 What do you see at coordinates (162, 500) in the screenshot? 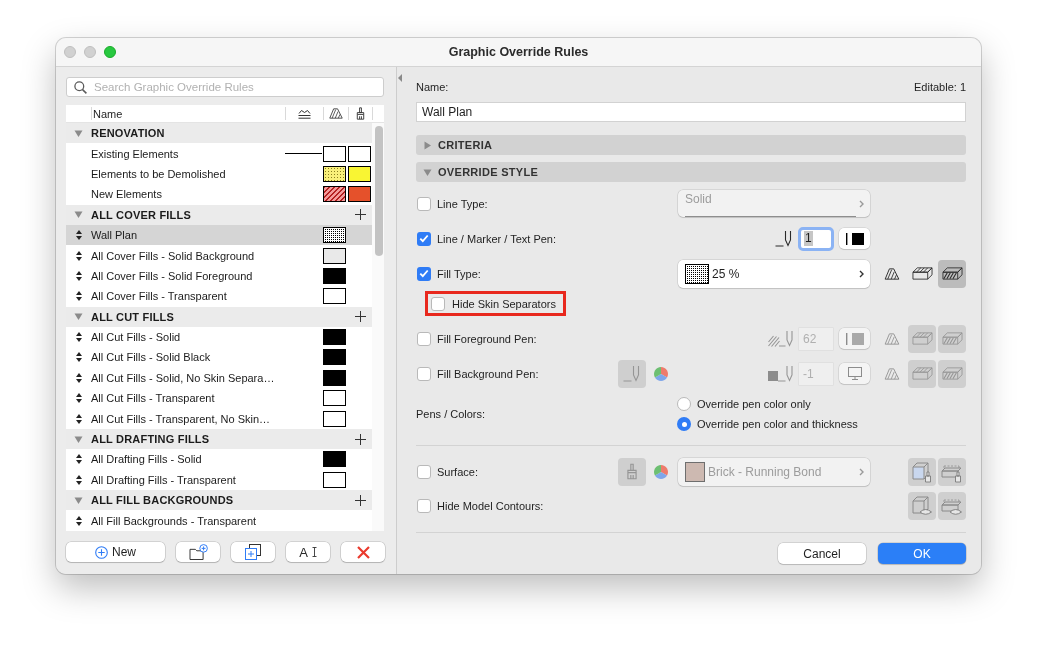
I see `group-title: ALL FILL BACKGROUNDS` at bounding box center [162, 500].